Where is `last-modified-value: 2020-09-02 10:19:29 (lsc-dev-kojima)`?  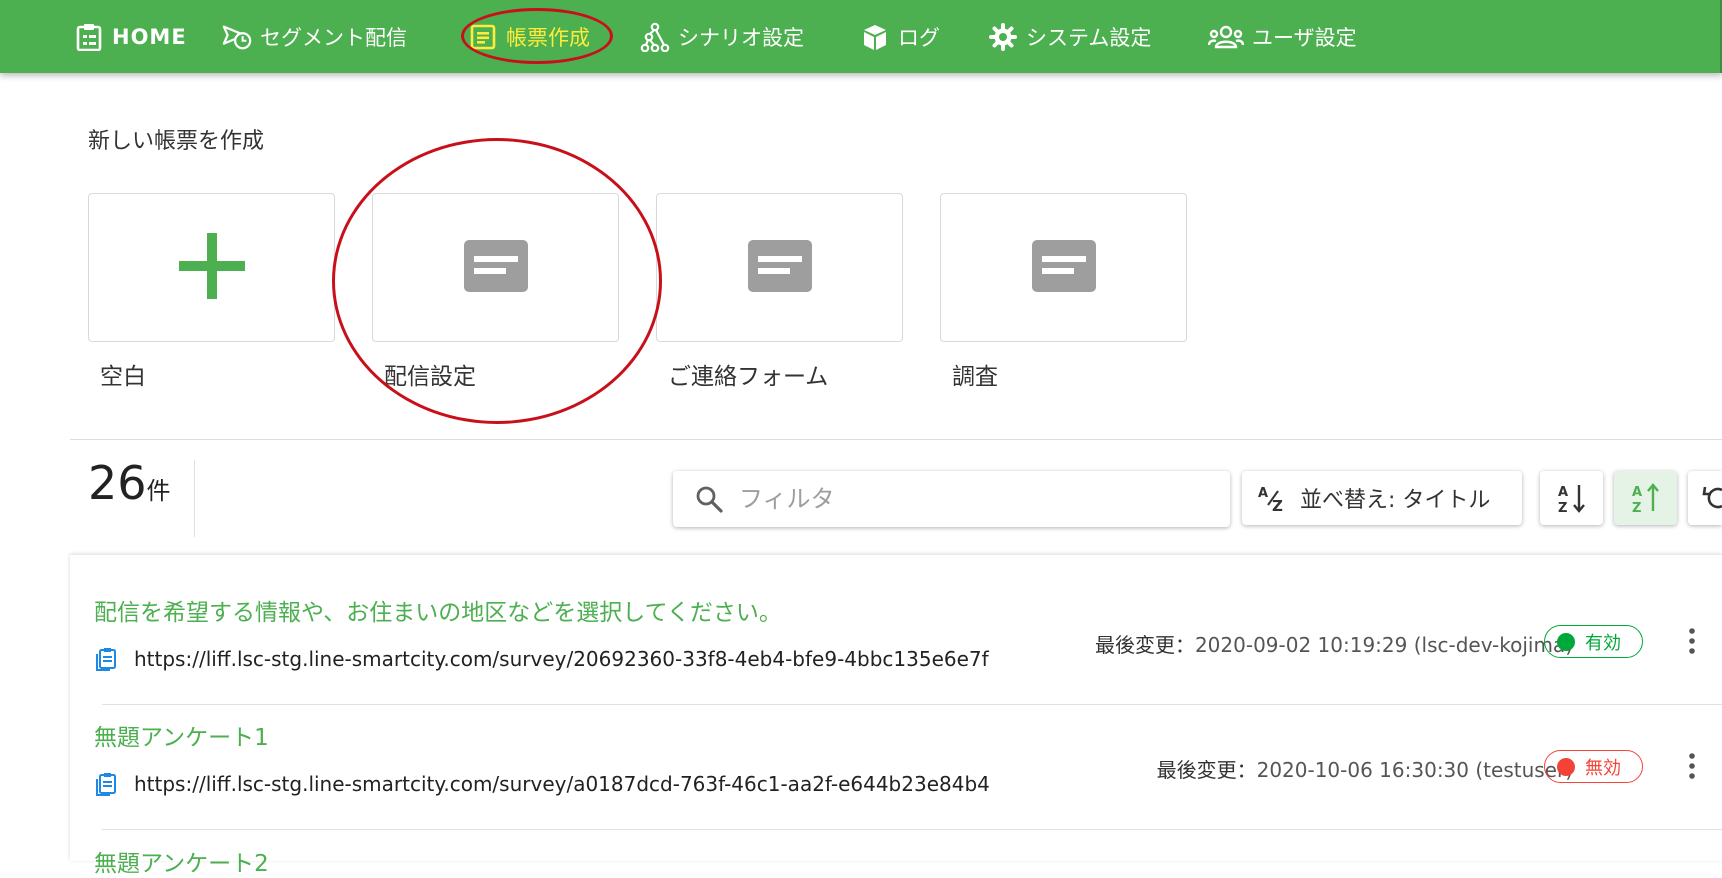
last-modified-value: 2020-09-02 10:19:29 (lsc-dev-kojima) is located at coordinates (1383, 645).